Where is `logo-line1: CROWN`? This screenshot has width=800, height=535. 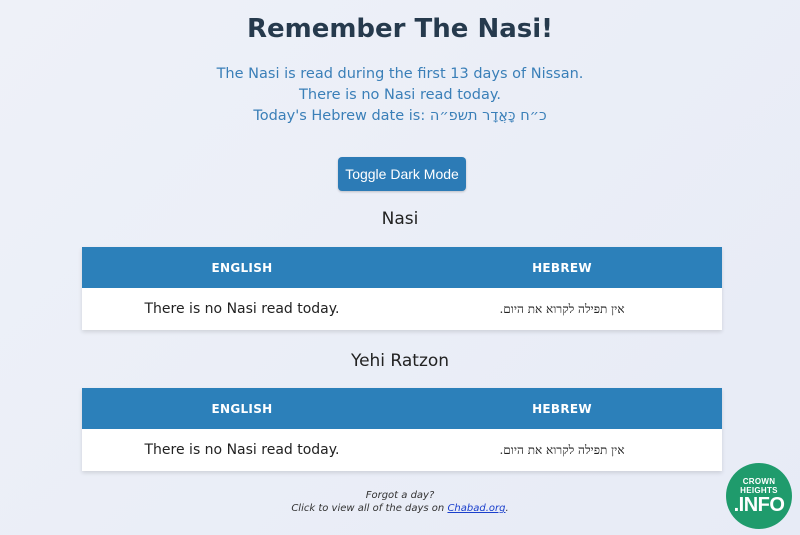 logo-line1: CROWN is located at coordinates (759, 481).